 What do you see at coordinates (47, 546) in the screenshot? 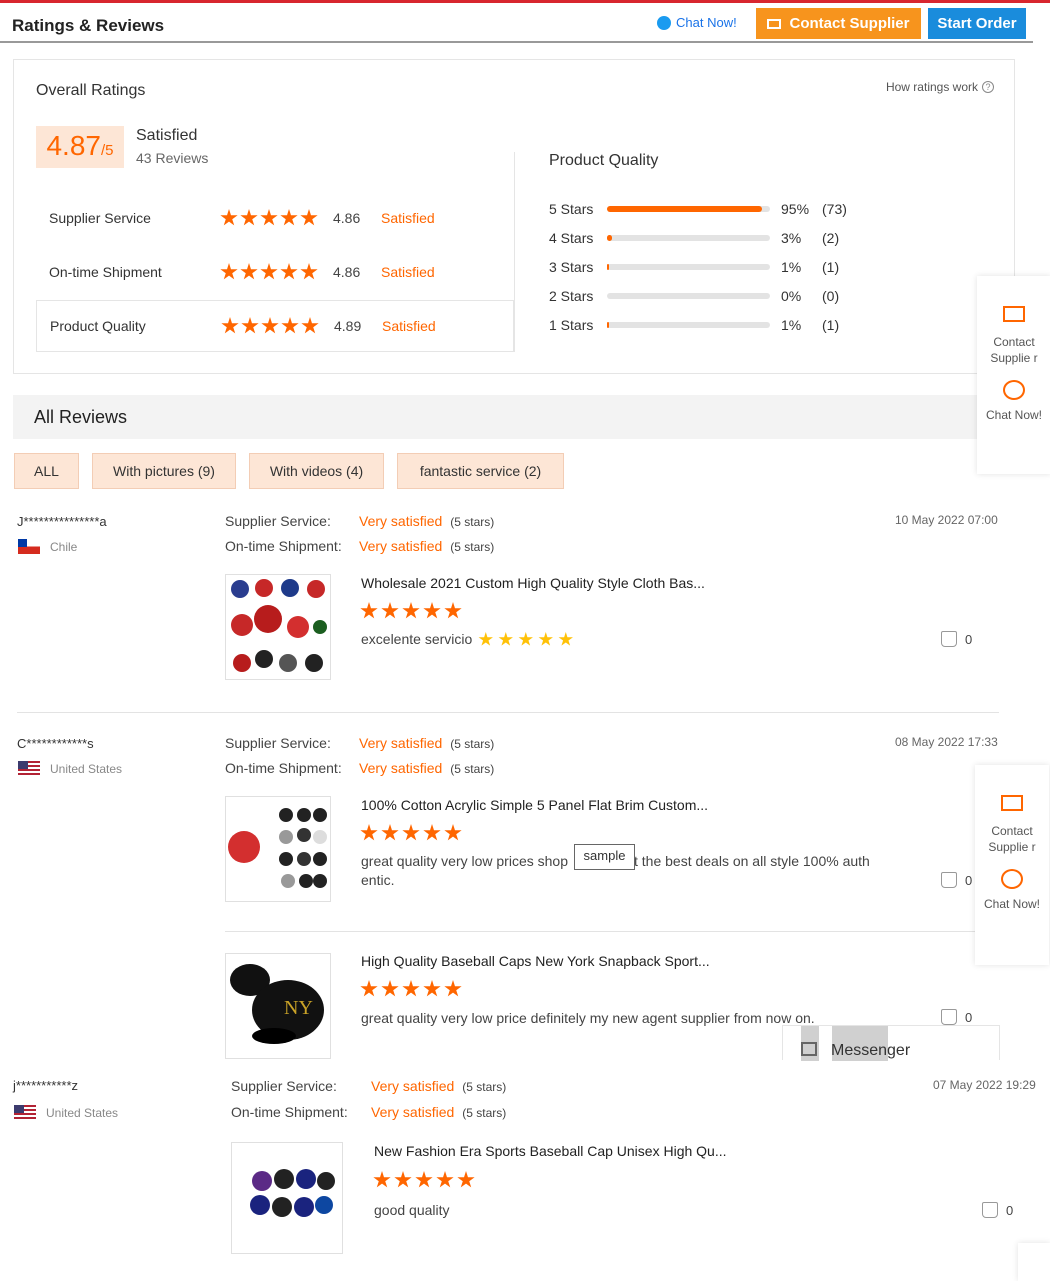
I see `reviewer-country: Chile` at bounding box center [47, 546].